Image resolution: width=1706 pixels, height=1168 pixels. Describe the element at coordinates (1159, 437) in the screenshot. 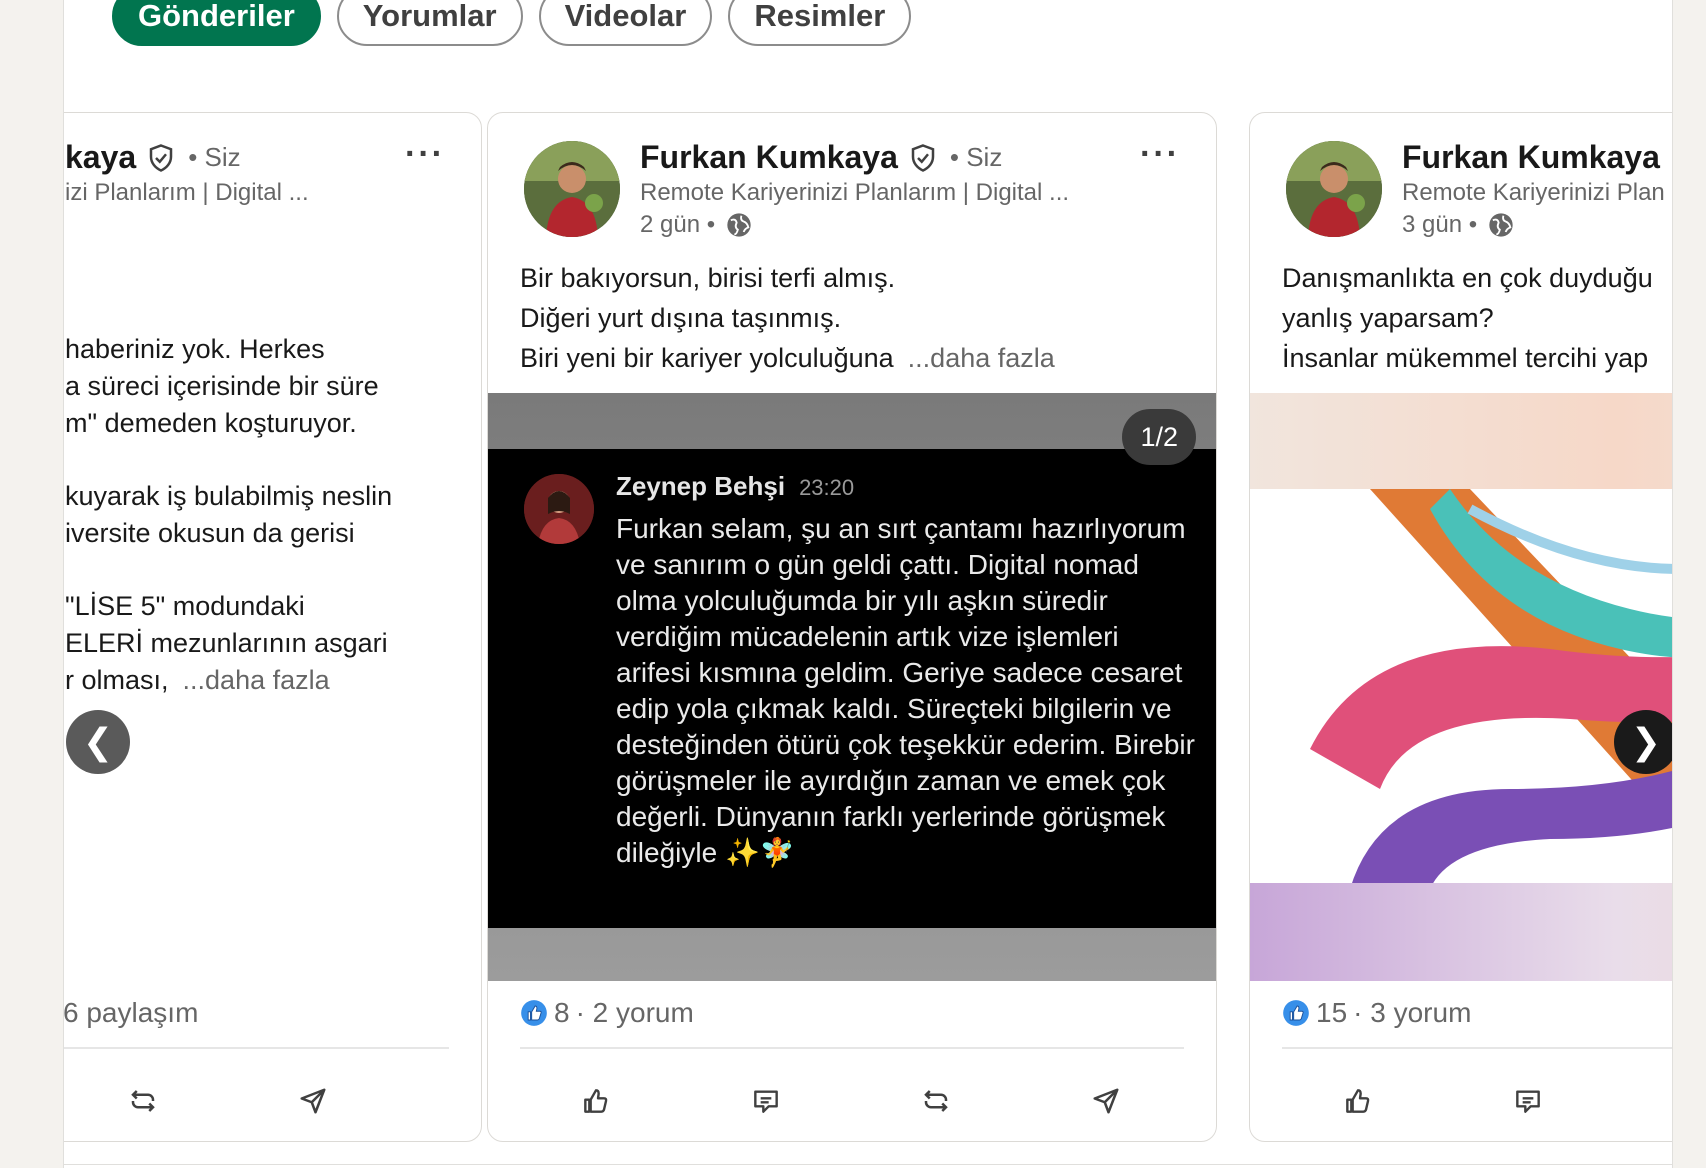

I see `image-counter: 1/2` at that location.